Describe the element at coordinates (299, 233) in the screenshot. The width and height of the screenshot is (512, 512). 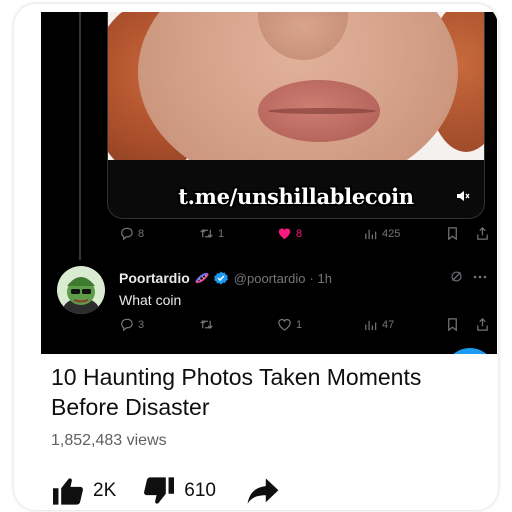
I see `like-count: 8` at that location.